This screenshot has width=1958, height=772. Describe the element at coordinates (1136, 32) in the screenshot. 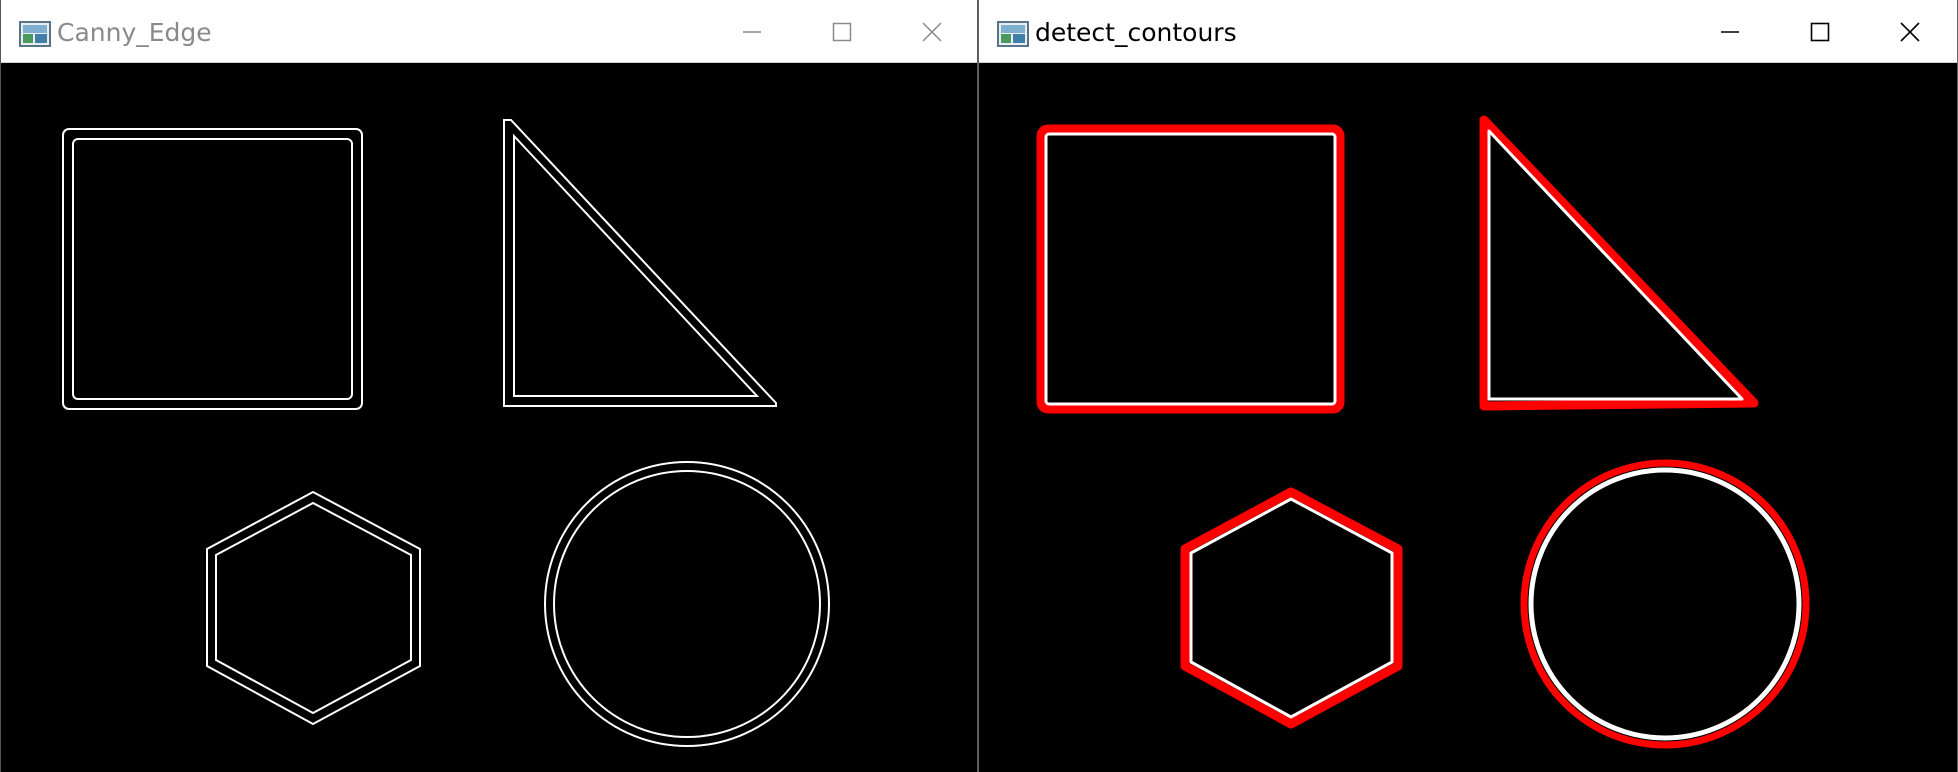

I see `window-title: detect_contours` at that location.